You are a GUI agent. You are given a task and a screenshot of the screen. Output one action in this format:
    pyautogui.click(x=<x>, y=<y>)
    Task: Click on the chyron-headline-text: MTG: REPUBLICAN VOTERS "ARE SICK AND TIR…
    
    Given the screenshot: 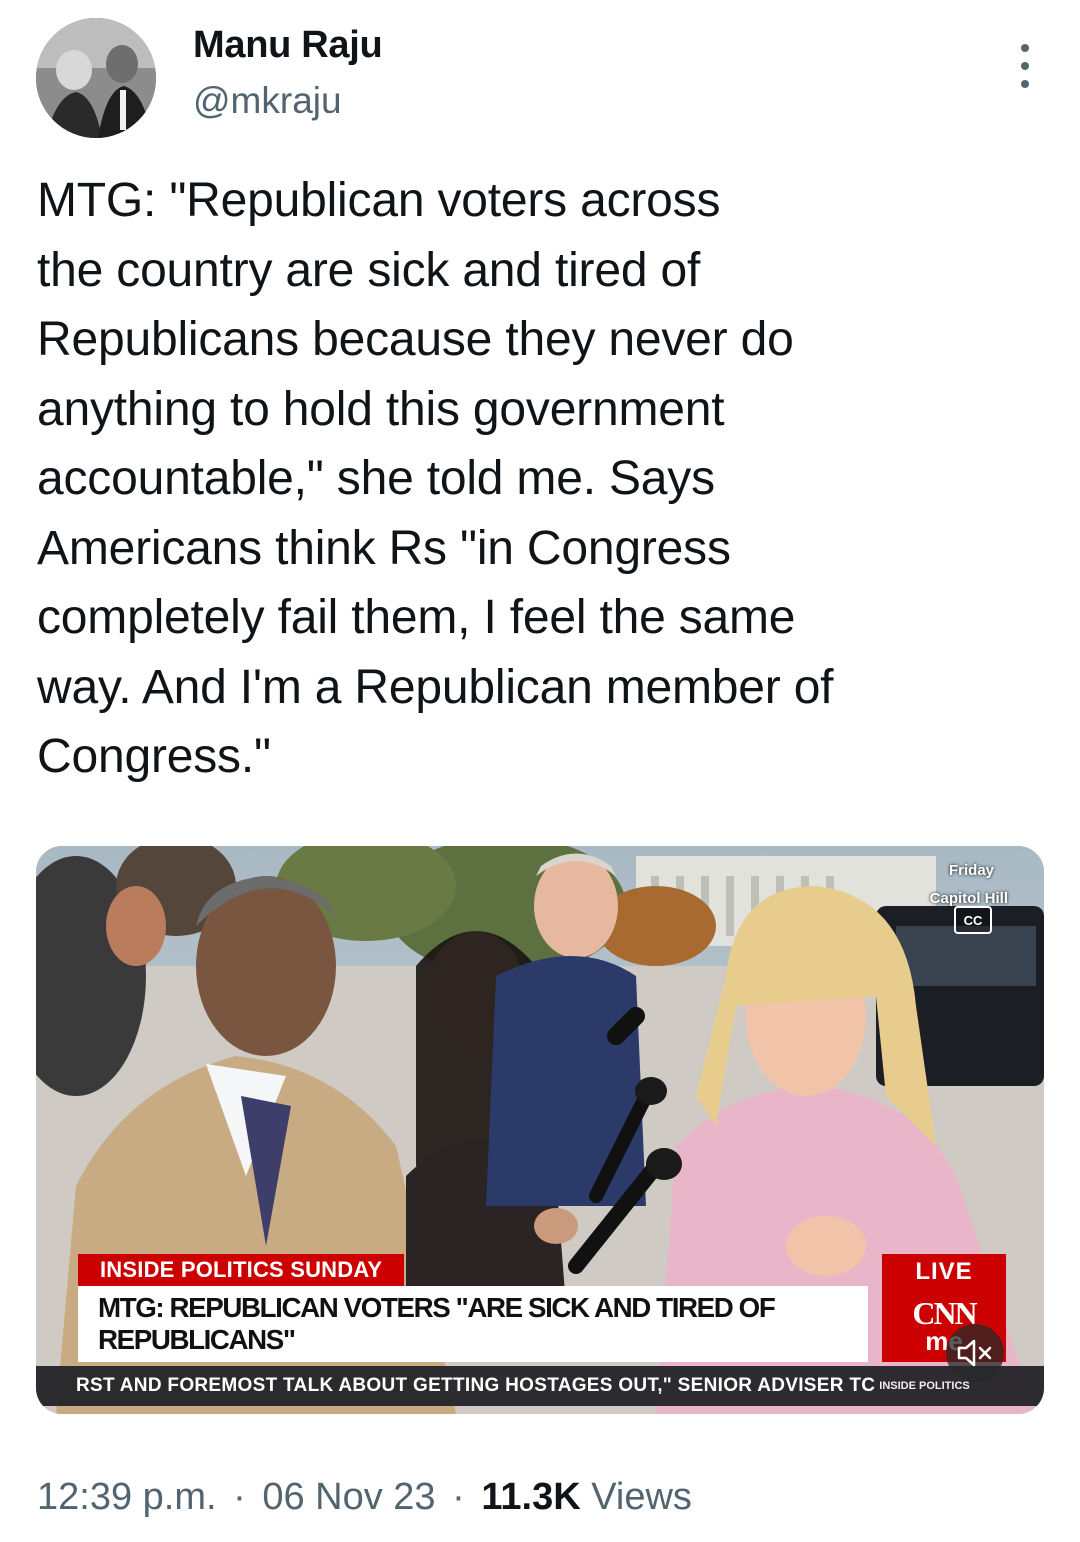 What is the action you would take?
    pyautogui.click(x=437, y=1323)
    